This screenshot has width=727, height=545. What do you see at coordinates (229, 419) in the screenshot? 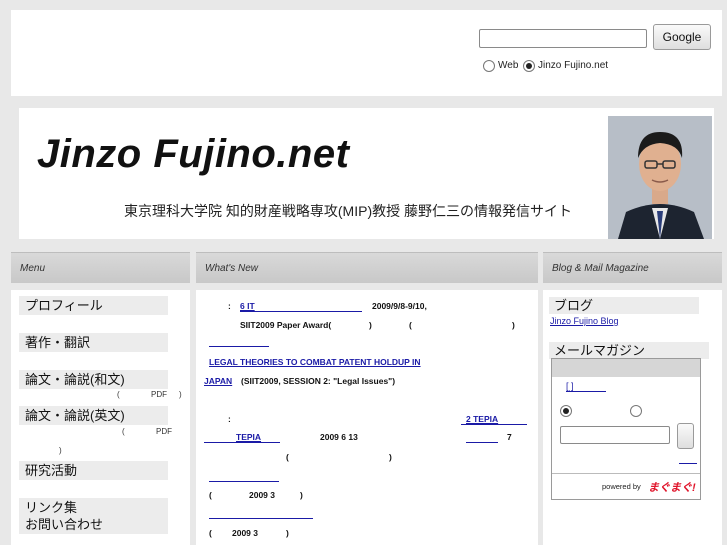
I see `news-4-prefix: :` at bounding box center [229, 419].